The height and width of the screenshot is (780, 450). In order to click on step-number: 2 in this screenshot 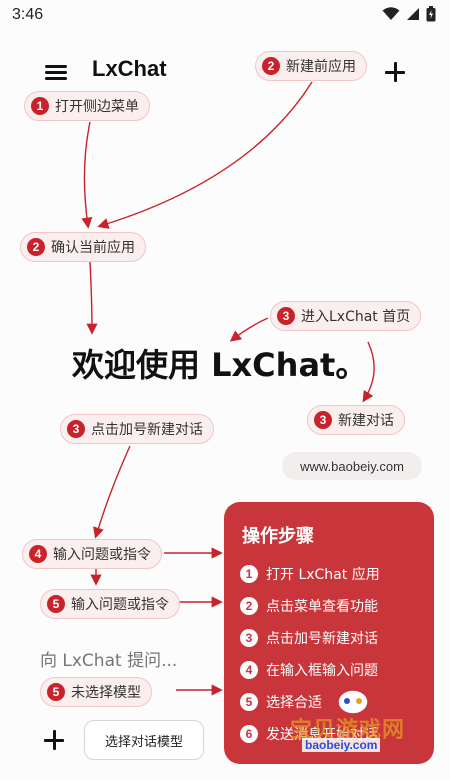, I will do `click(249, 606)`.